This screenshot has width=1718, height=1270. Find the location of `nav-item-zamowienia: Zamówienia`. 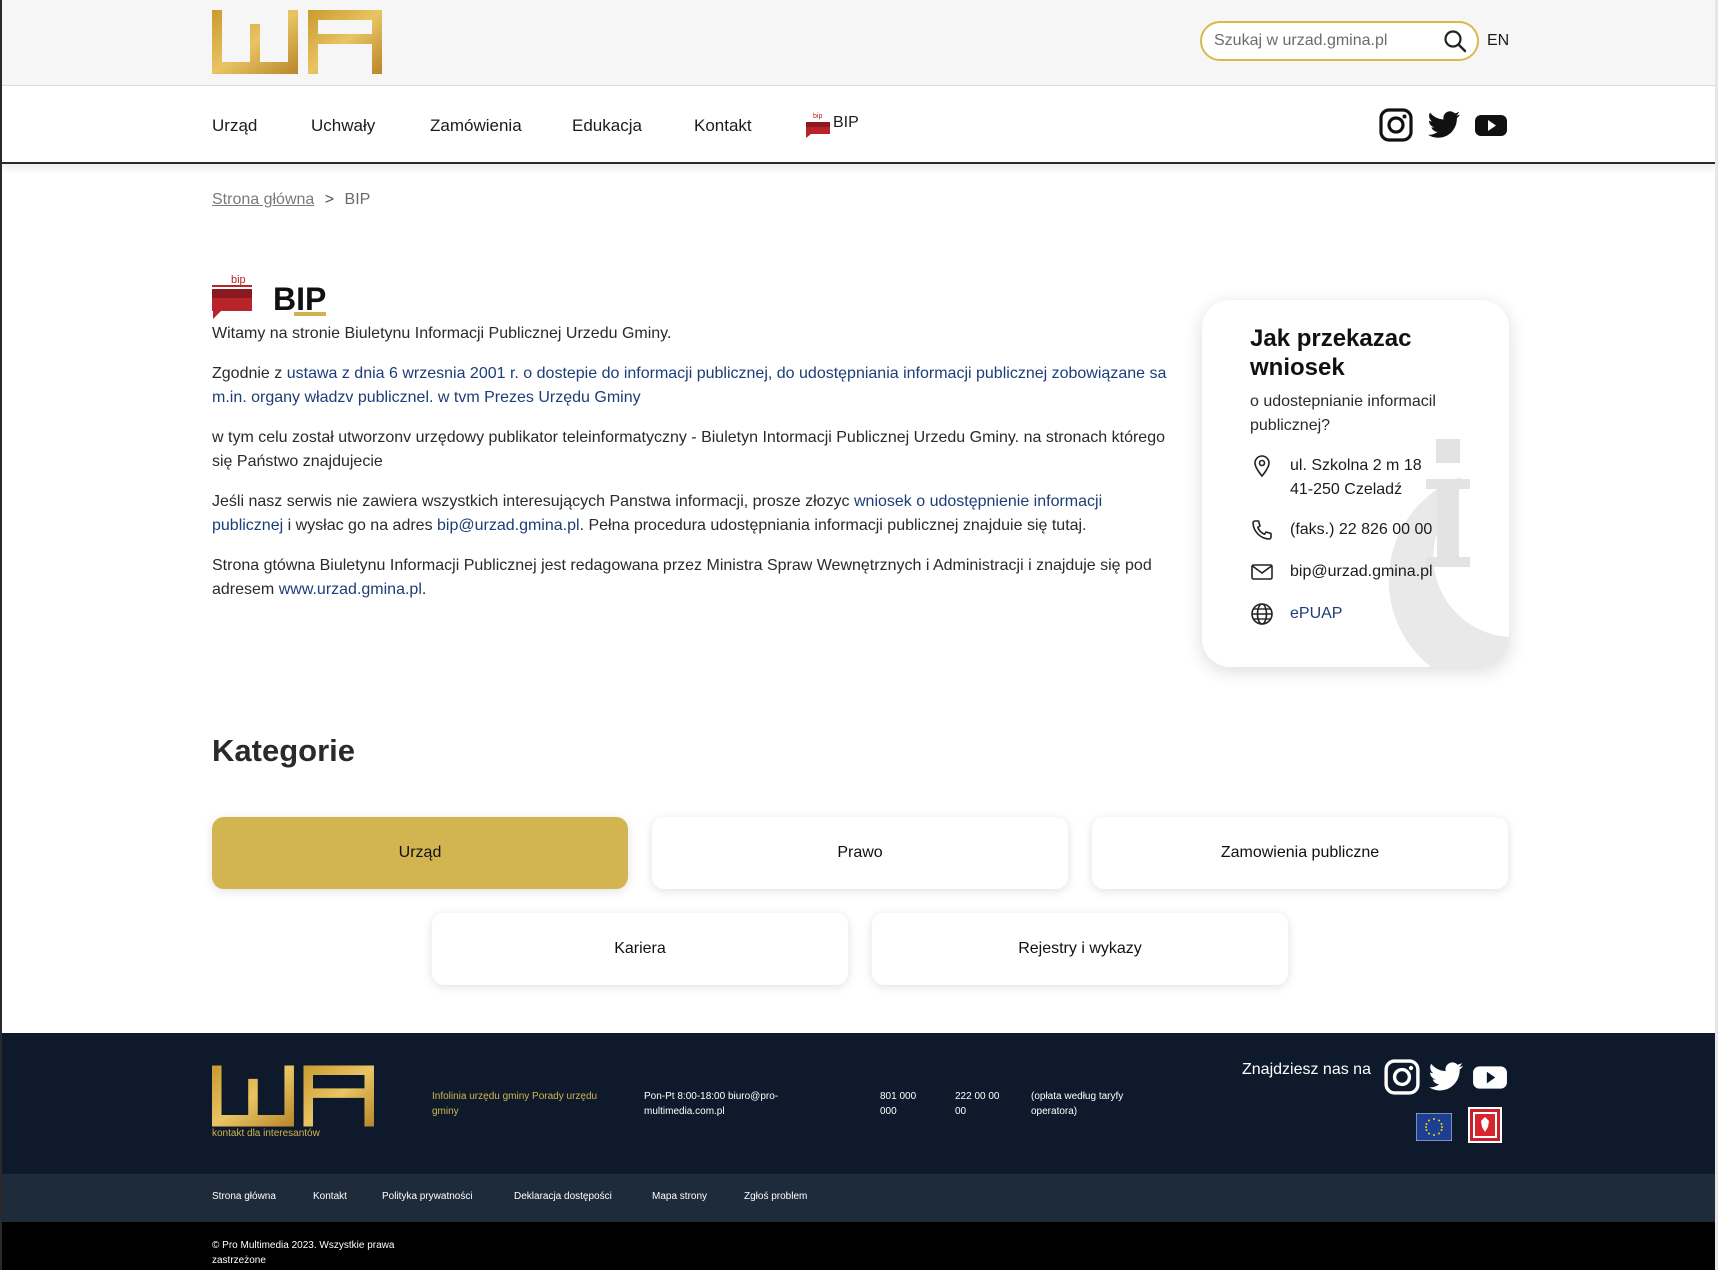

nav-item-zamowienia: Zamówienia is located at coordinates (476, 126).